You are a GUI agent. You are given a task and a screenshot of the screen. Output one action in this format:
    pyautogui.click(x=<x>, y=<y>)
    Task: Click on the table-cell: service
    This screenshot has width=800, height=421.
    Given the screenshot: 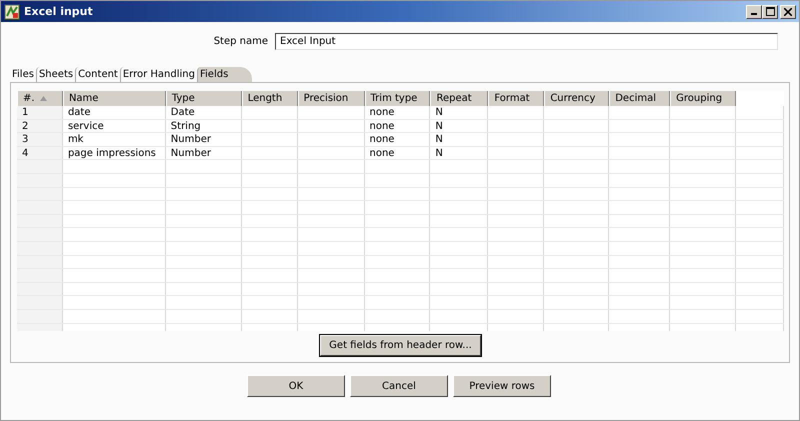 What is the action you would take?
    pyautogui.click(x=86, y=126)
    